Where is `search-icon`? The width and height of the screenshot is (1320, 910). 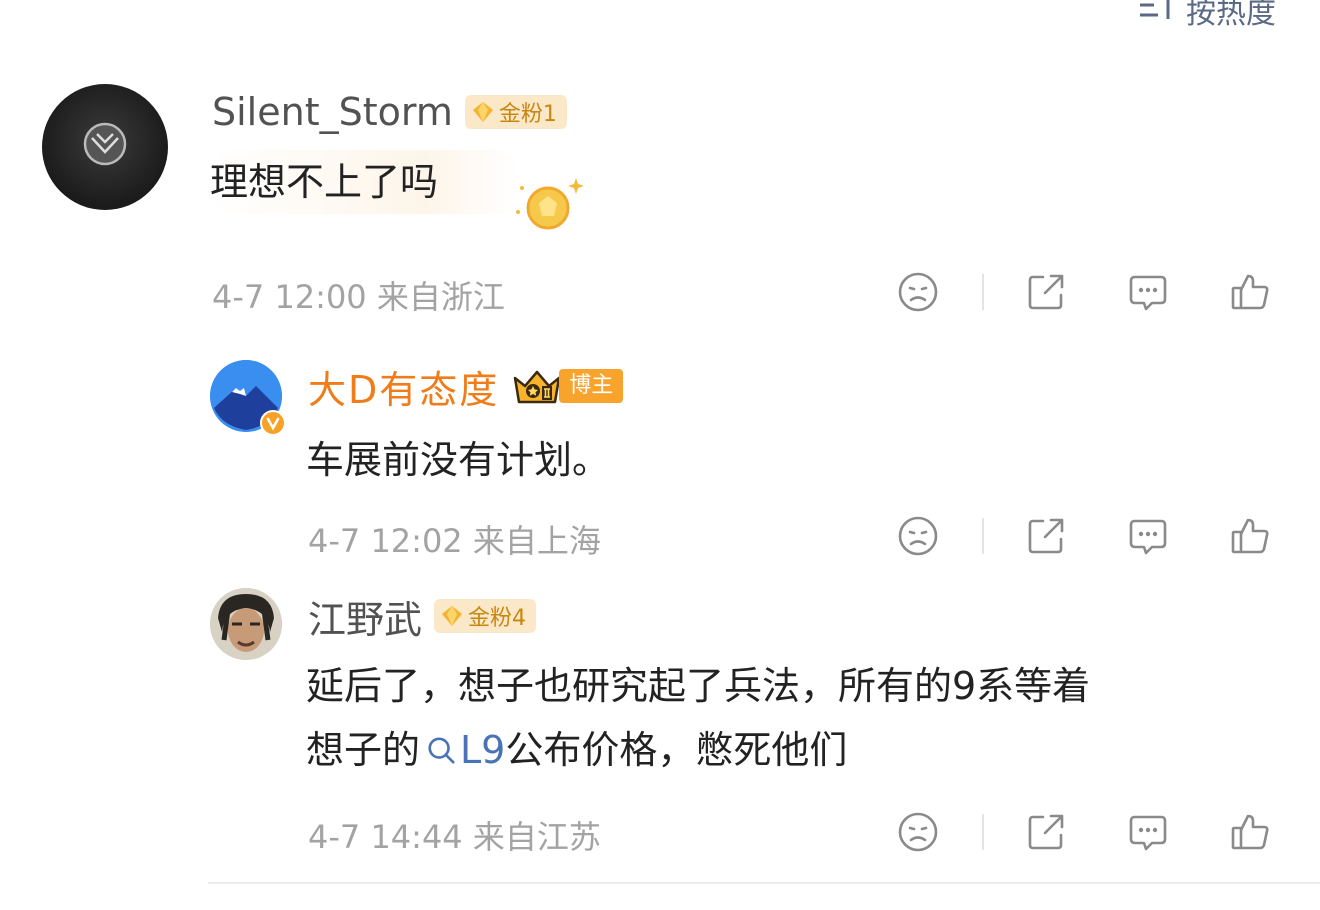 search-icon is located at coordinates (441, 750).